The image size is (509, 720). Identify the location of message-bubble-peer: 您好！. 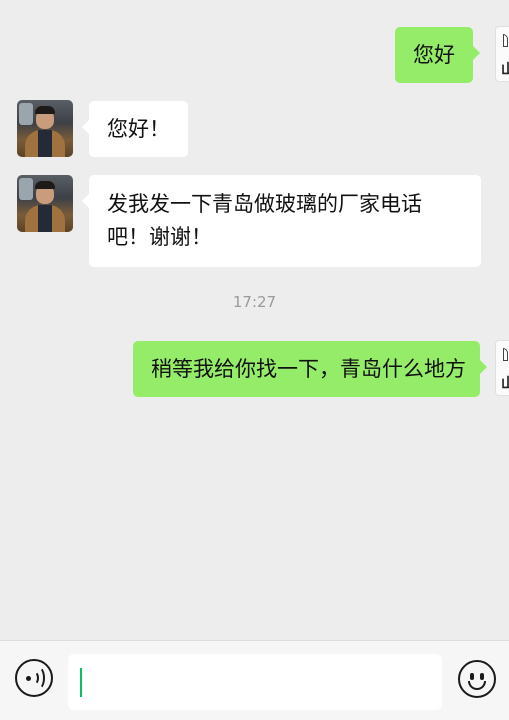
(135, 129).